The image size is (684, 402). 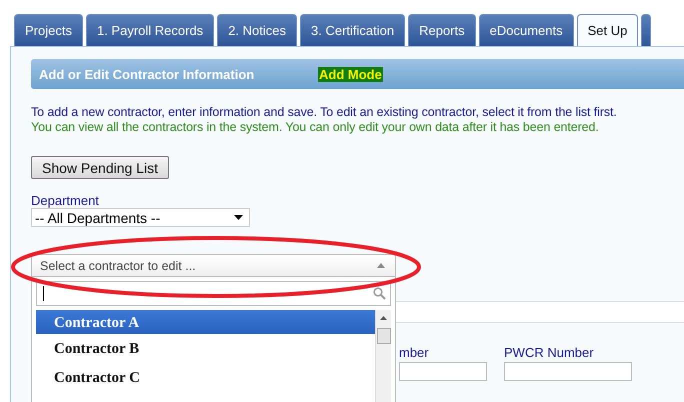 I want to click on list-option: Contractor B, so click(x=205, y=350).